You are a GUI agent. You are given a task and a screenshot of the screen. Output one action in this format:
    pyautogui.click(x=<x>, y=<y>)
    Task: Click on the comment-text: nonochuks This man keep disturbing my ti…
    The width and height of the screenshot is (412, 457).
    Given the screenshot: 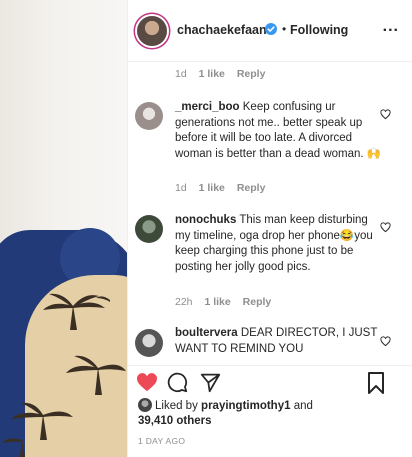 What is the action you would take?
    pyautogui.click(x=278, y=244)
    